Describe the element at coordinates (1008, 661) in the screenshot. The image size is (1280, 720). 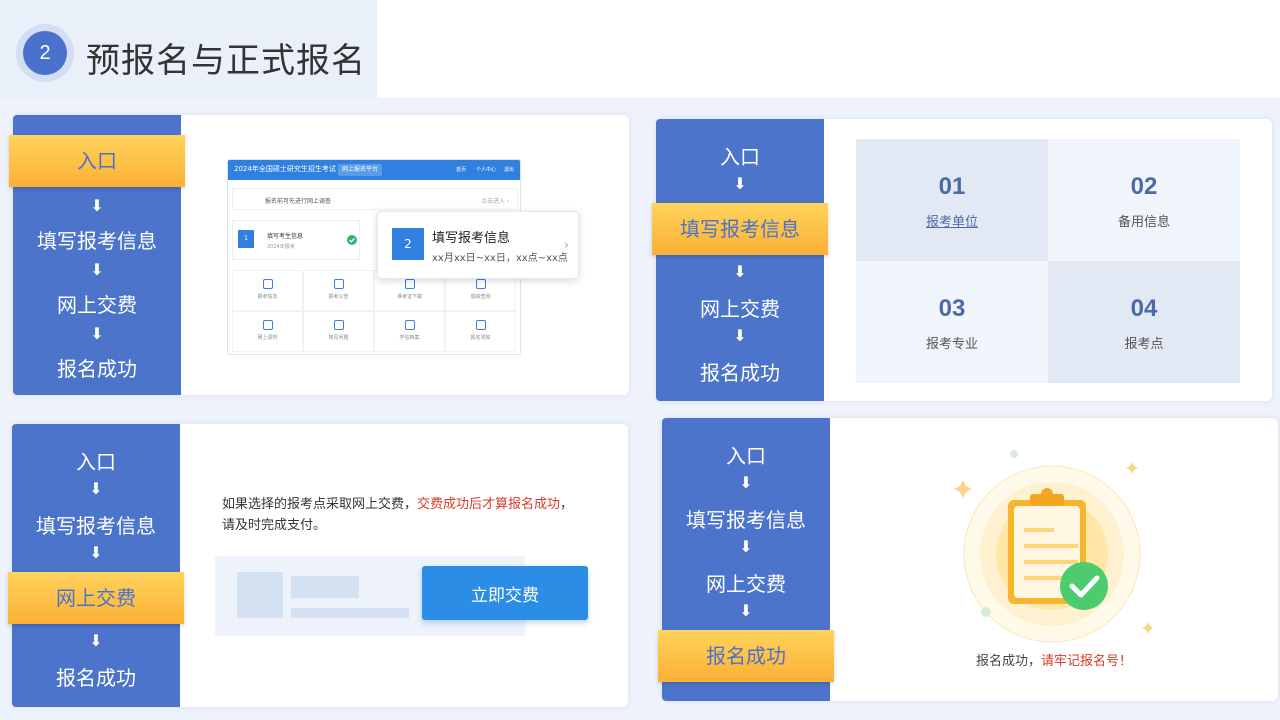
I see `success-normal: 报名成功，` at that location.